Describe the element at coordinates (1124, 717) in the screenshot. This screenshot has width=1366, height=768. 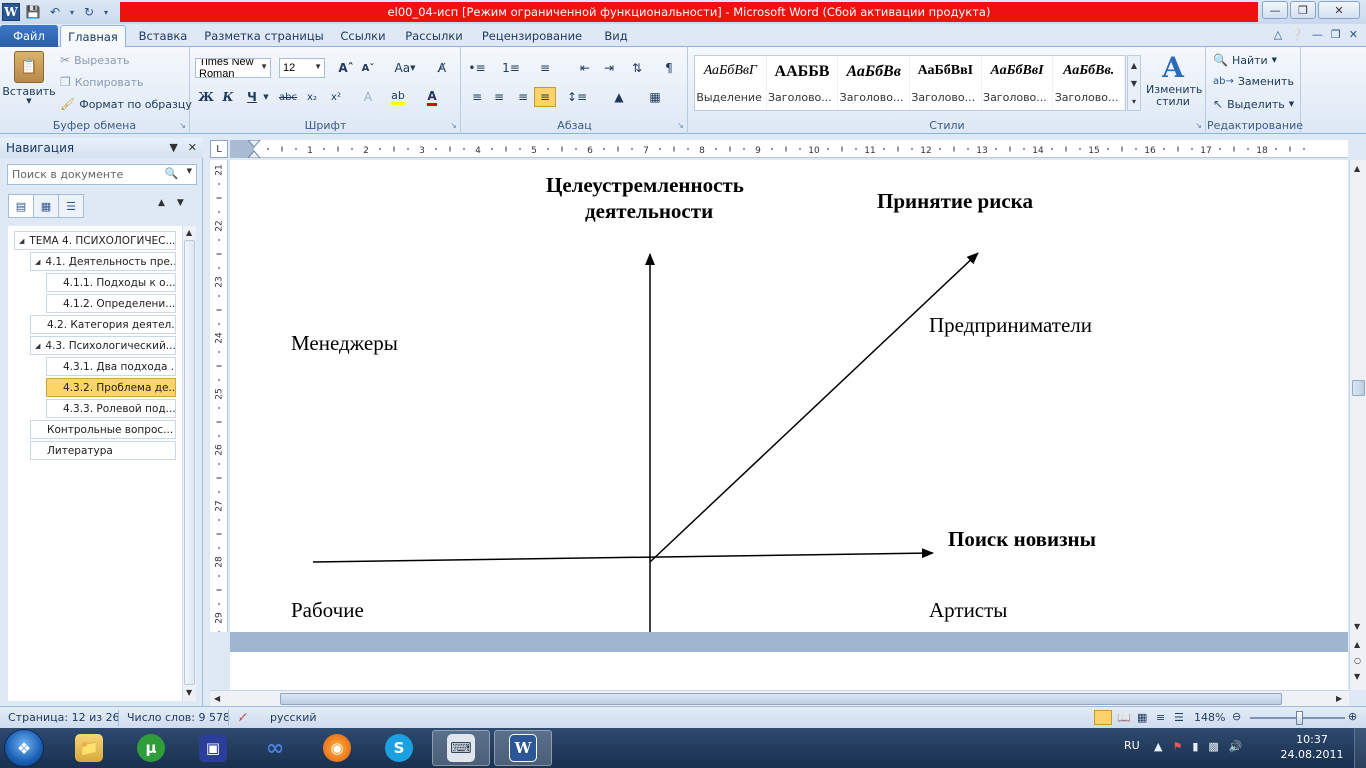
I see `full-screen-reading-icon: 📖` at that location.